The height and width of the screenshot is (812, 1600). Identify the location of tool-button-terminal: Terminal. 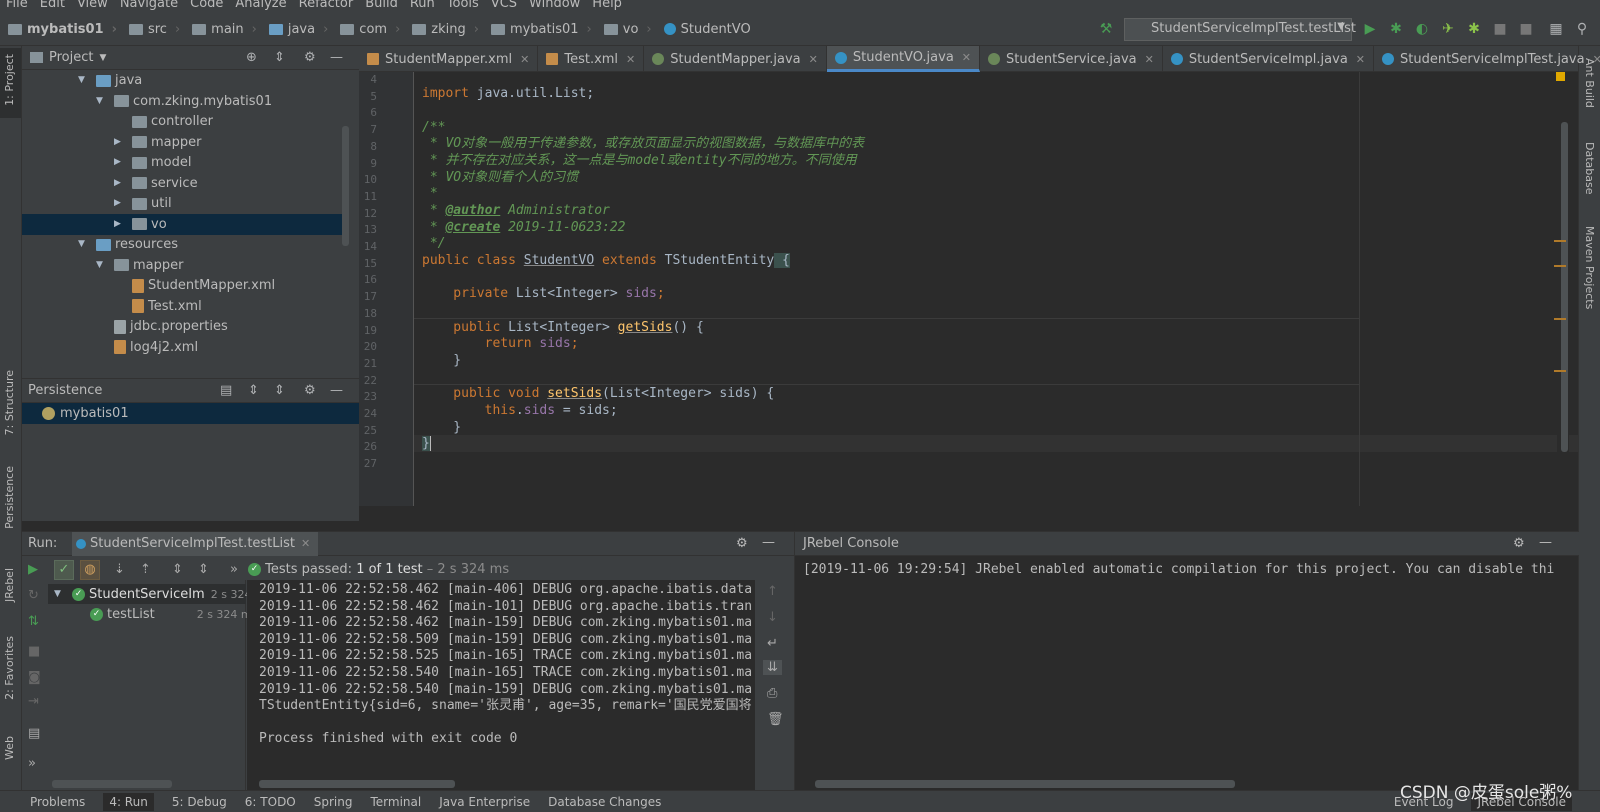
(395, 802).